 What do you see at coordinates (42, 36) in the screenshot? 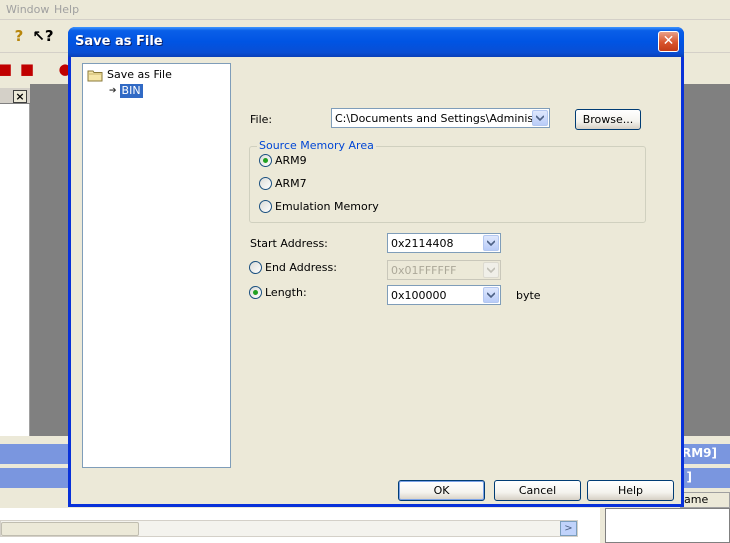
I see `context-help-icon: ↖?` at bounding box center [42, 36].